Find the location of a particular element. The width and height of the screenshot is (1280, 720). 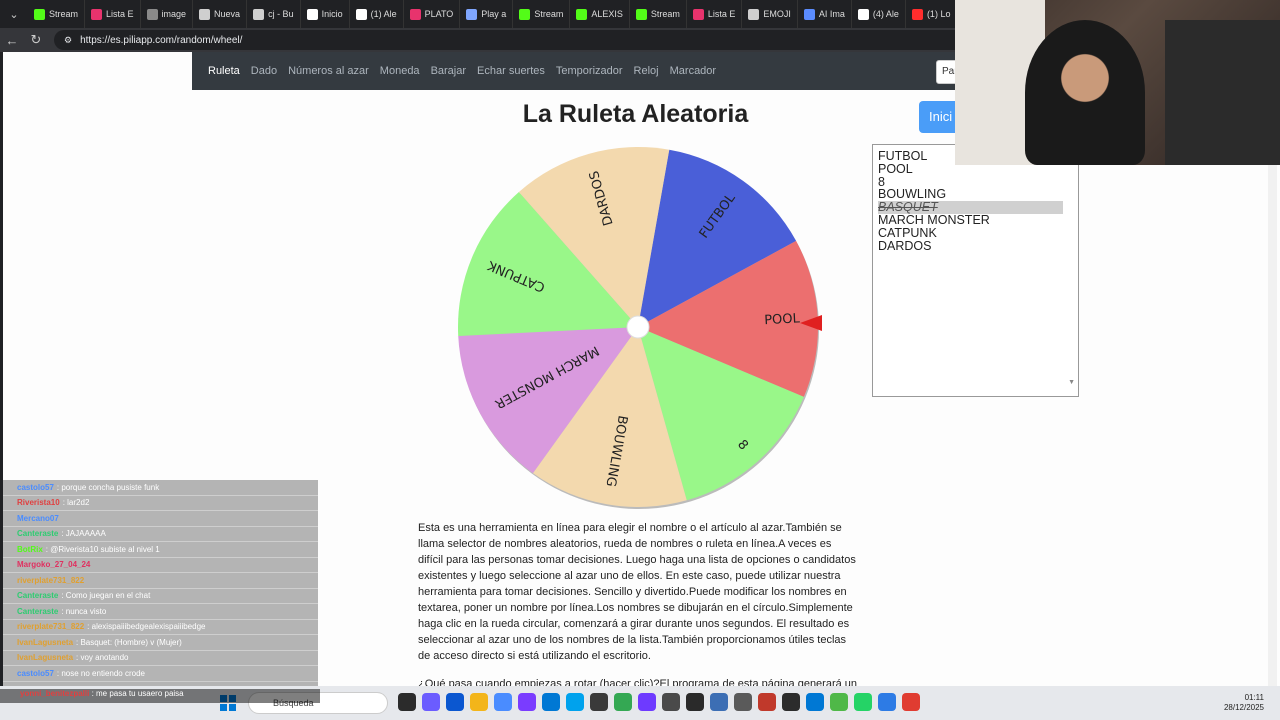

chat-popup-text: me pasa tu usaero paisa is located at coordinates (140, 693).